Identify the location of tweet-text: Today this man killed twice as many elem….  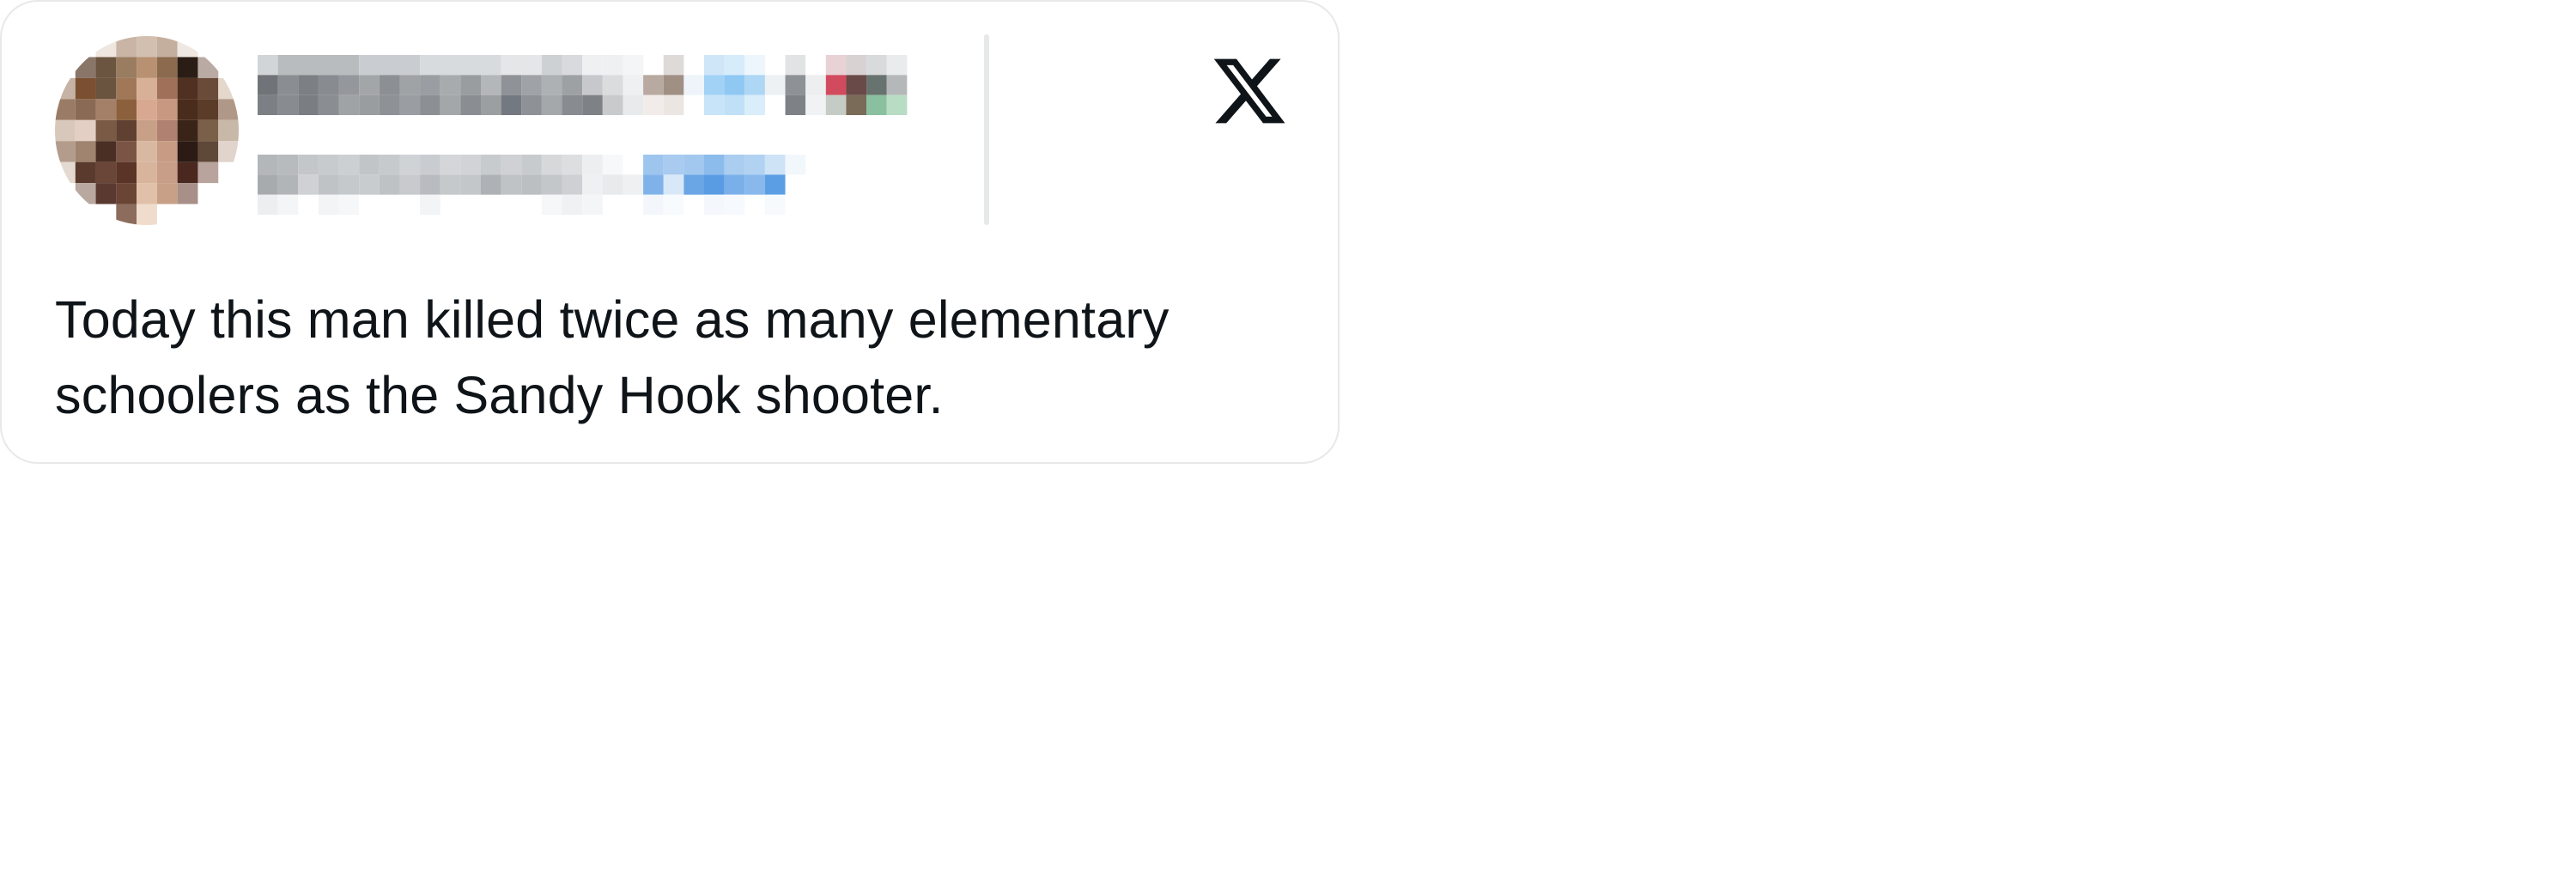
(612, 357).